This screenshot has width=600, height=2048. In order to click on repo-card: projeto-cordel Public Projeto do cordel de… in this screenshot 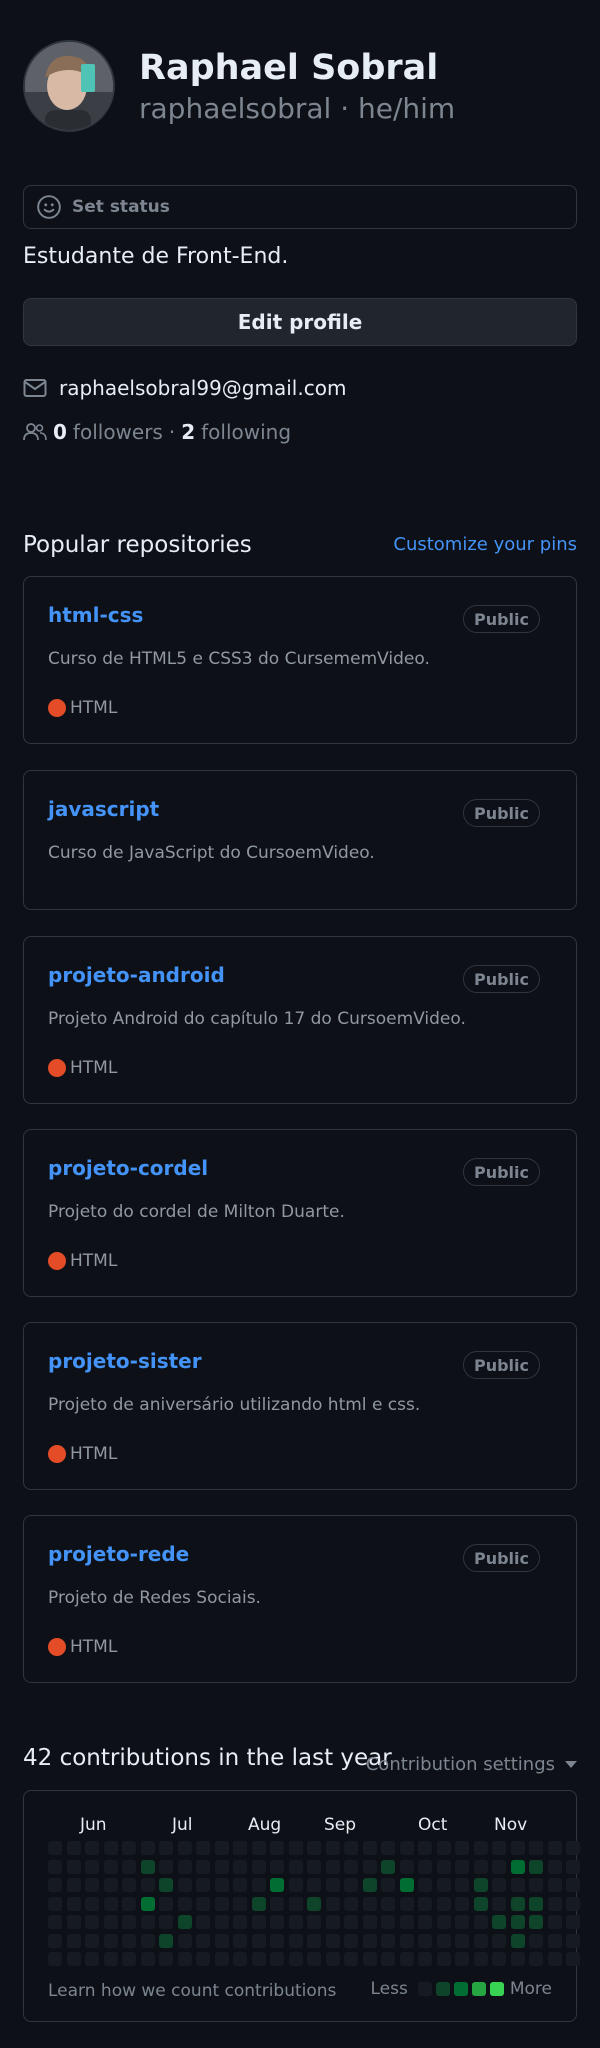, I will do `click(300, 1213)`.